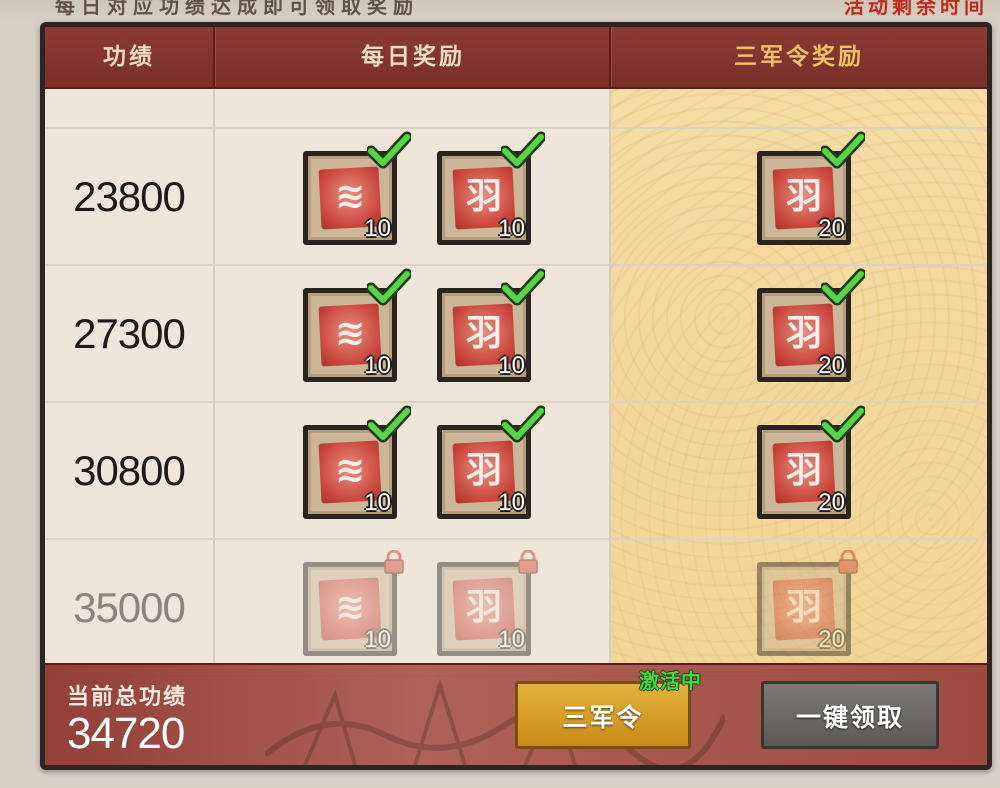 The height and width of the screenshot is (788, 1000). What do you see at coordinates (500, 12) in the screenshot?
I see `background-strip: 每日对应功绩达成即可领取奖励 活动剩余时间` at bounding box center [500, 12].